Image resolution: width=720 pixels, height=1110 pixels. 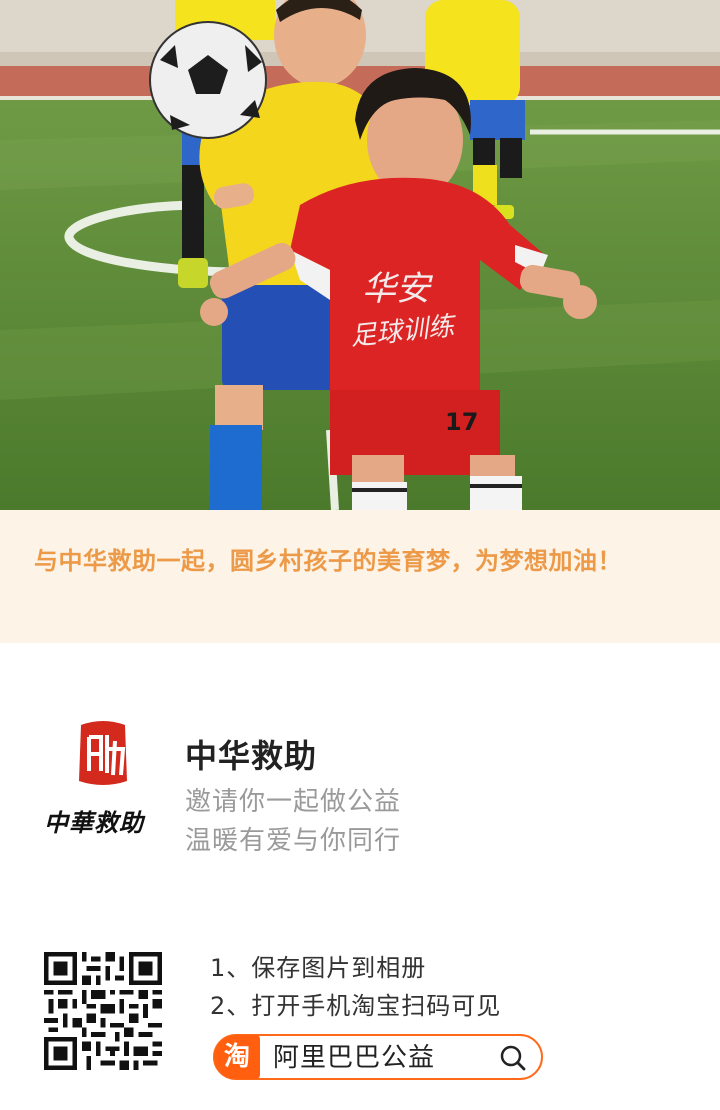 I want to click on slogan-banner: 与中华救助一起，圆乡村孩子的美育梦，为梦想加油！, so click(x=360, y=576).